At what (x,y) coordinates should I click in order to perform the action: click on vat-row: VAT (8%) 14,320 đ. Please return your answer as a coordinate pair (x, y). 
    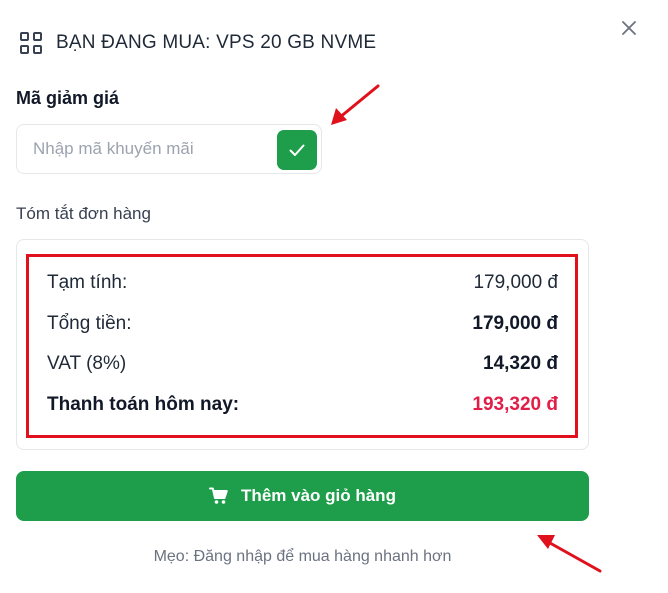
    Looking at the image, I should click on (302, 364).